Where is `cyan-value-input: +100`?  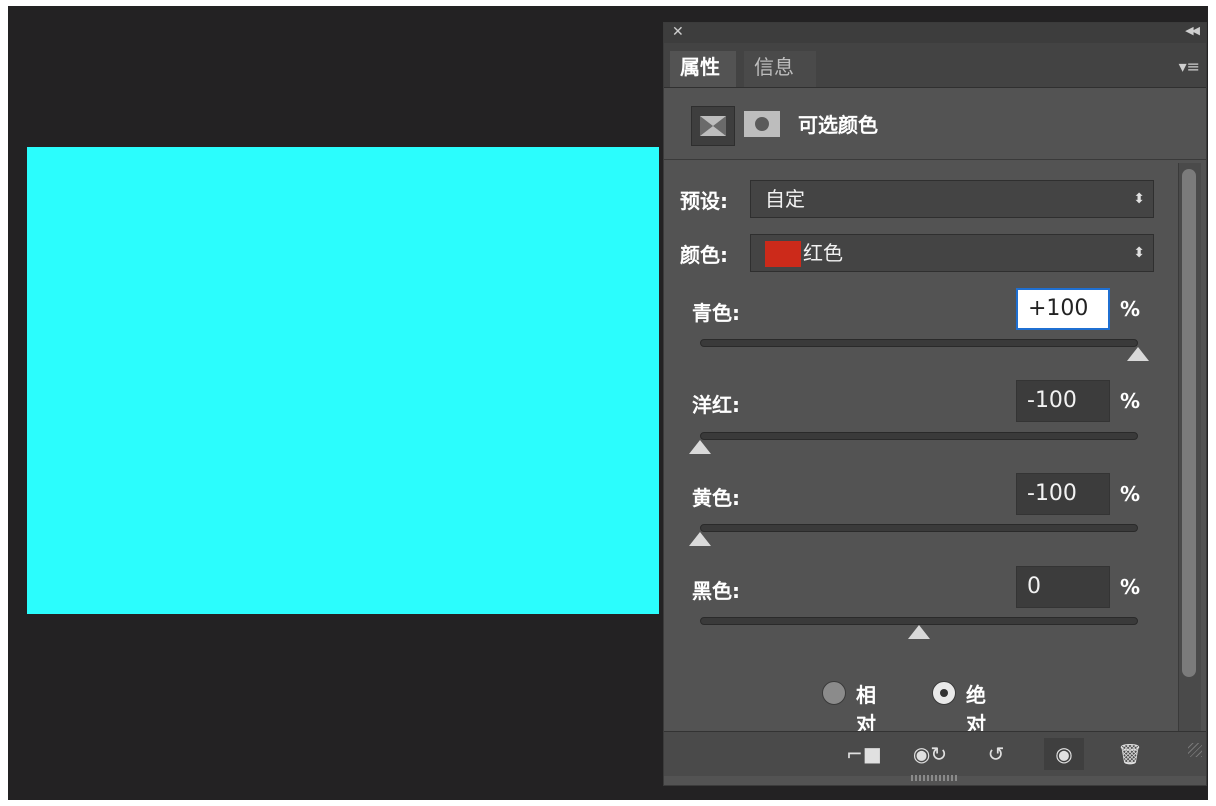
cyan-value-input: +100 is located at coordinates (1063, 309).